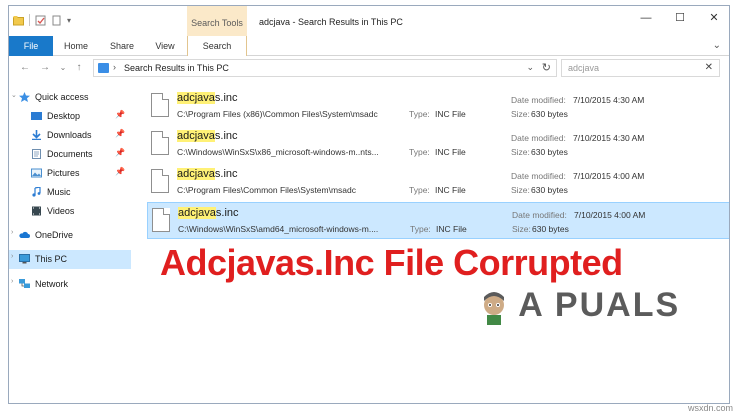  What do you see at coordinates (51, 259) in the screenshot?
I see `nav-label: This PC` at bounding box center [51, 259].